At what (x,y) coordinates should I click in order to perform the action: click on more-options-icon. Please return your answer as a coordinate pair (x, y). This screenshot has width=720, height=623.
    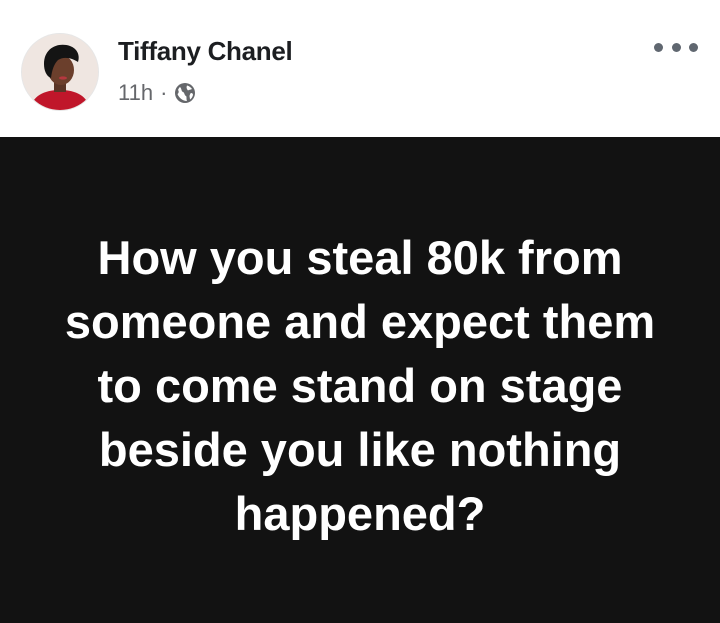
    Looking at the image, I should click on (676, 47).